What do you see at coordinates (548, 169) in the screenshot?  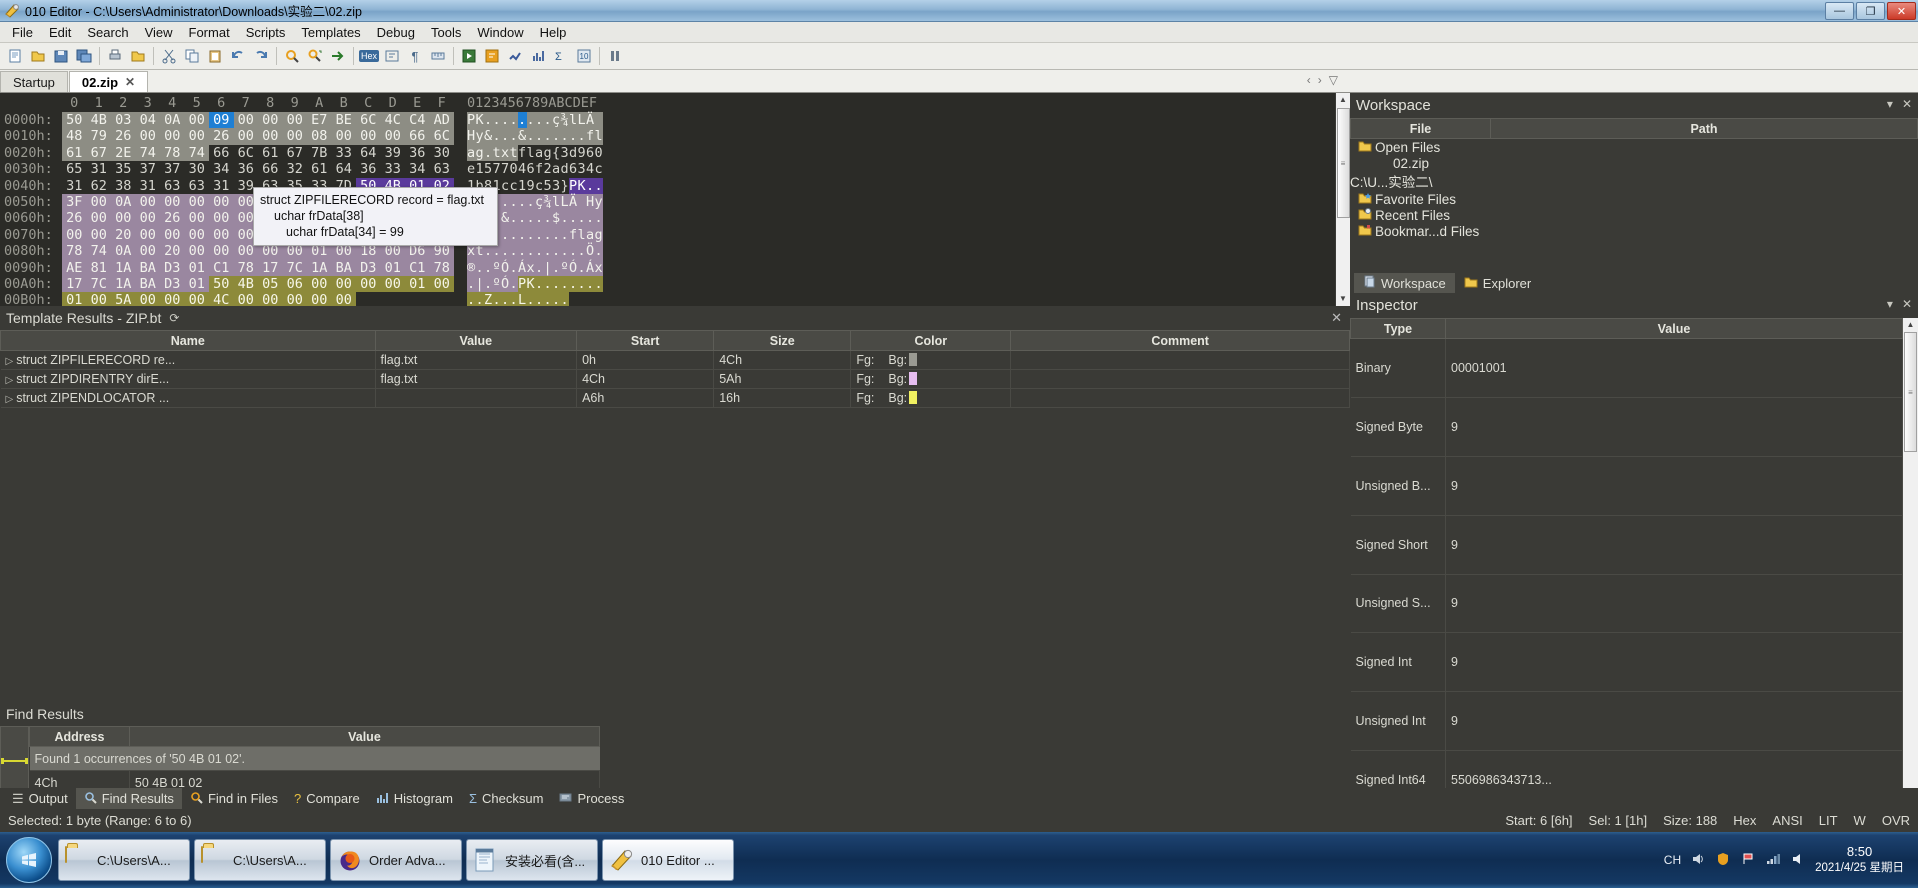 I see `ascii-char: 2` at bounding box center [548, 169].